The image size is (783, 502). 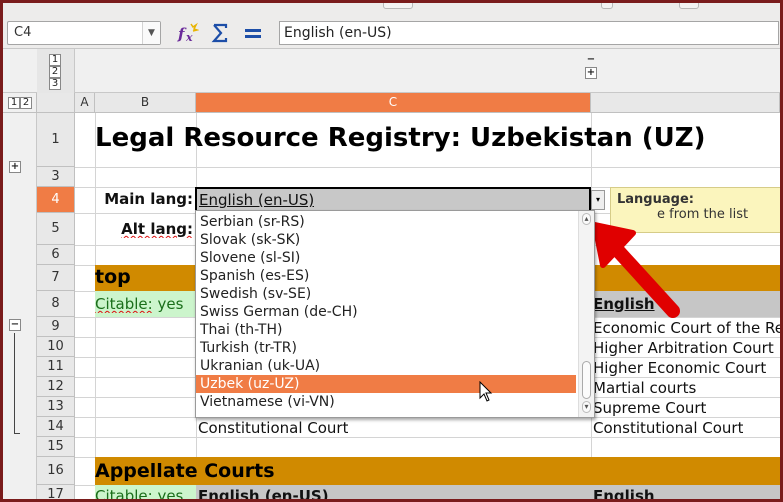 What do you see at coordinates (338, 33) in the screenshot?
I see `formula-input-value: English (en-US)` at bounding box center [338, 33].